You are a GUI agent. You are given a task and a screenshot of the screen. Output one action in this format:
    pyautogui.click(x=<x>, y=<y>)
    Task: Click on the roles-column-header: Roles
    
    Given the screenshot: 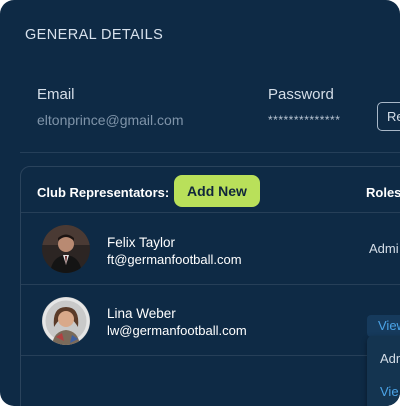 What is the action you would take?
    pyautogui.click(x=383, y=192)
    